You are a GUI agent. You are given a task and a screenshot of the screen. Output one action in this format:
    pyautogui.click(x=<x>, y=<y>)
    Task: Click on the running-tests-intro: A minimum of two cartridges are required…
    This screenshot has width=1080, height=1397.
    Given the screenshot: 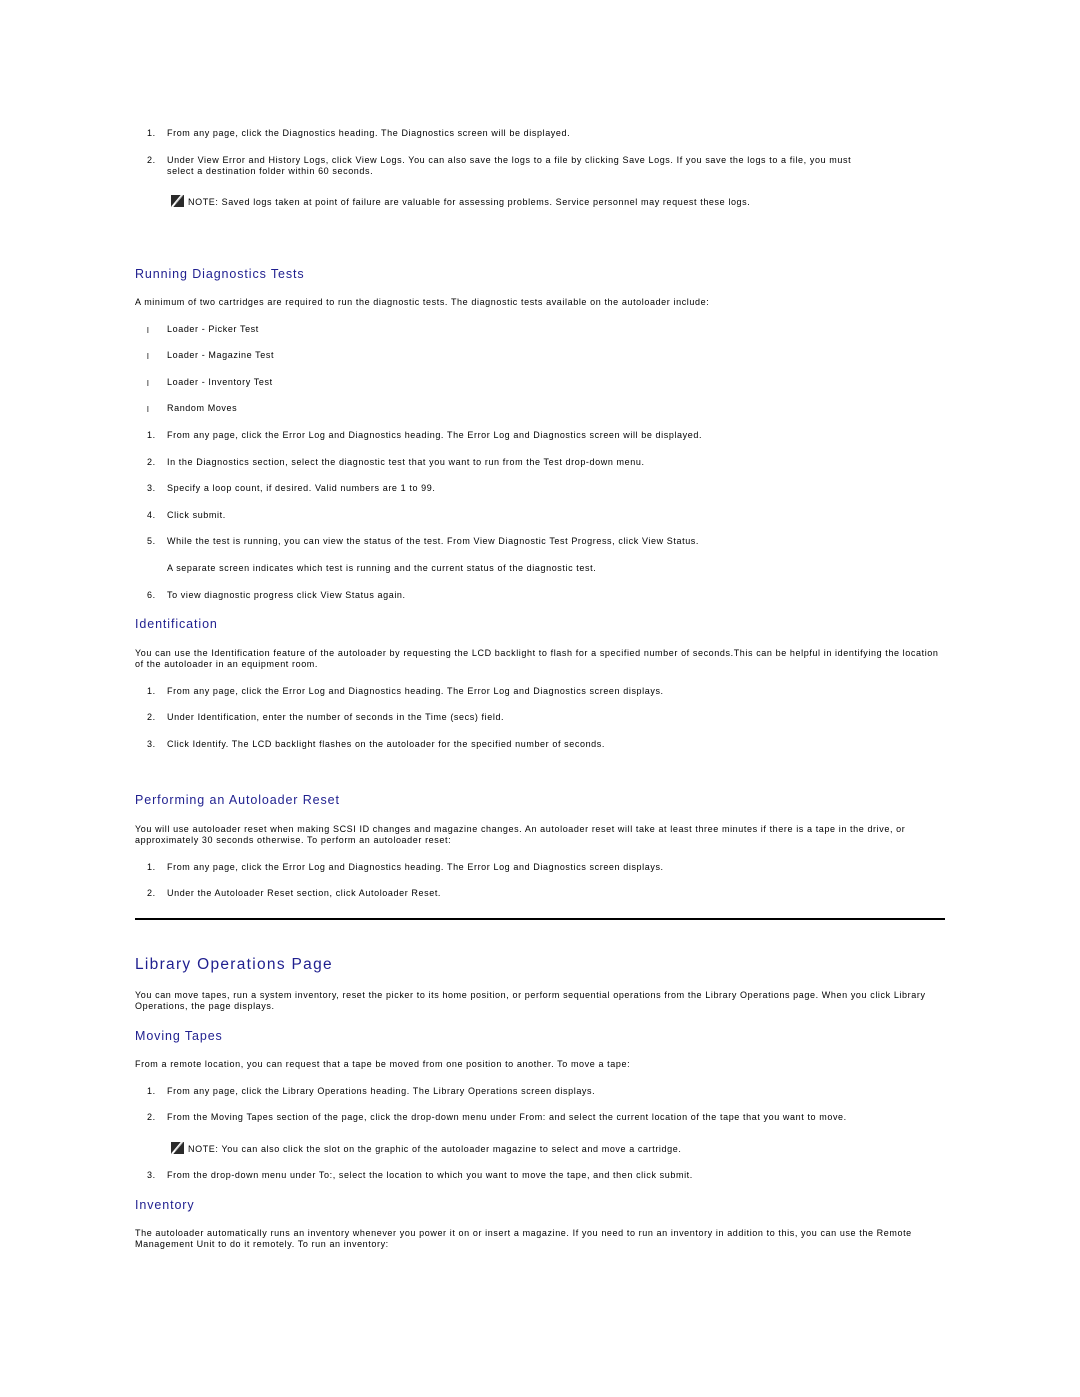 What is the action you would take?
    pyautogui.click(x=422, y=302)
    